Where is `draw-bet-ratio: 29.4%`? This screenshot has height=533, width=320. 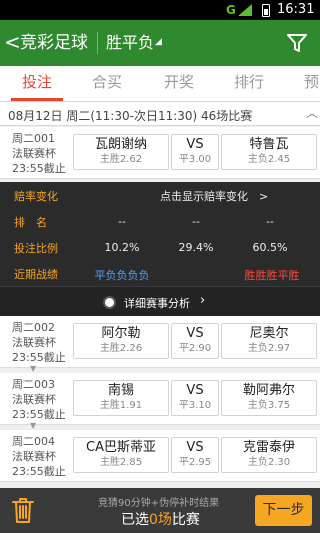 draw-bet-ratio: 29.4% is located at coordinates (196, 247).